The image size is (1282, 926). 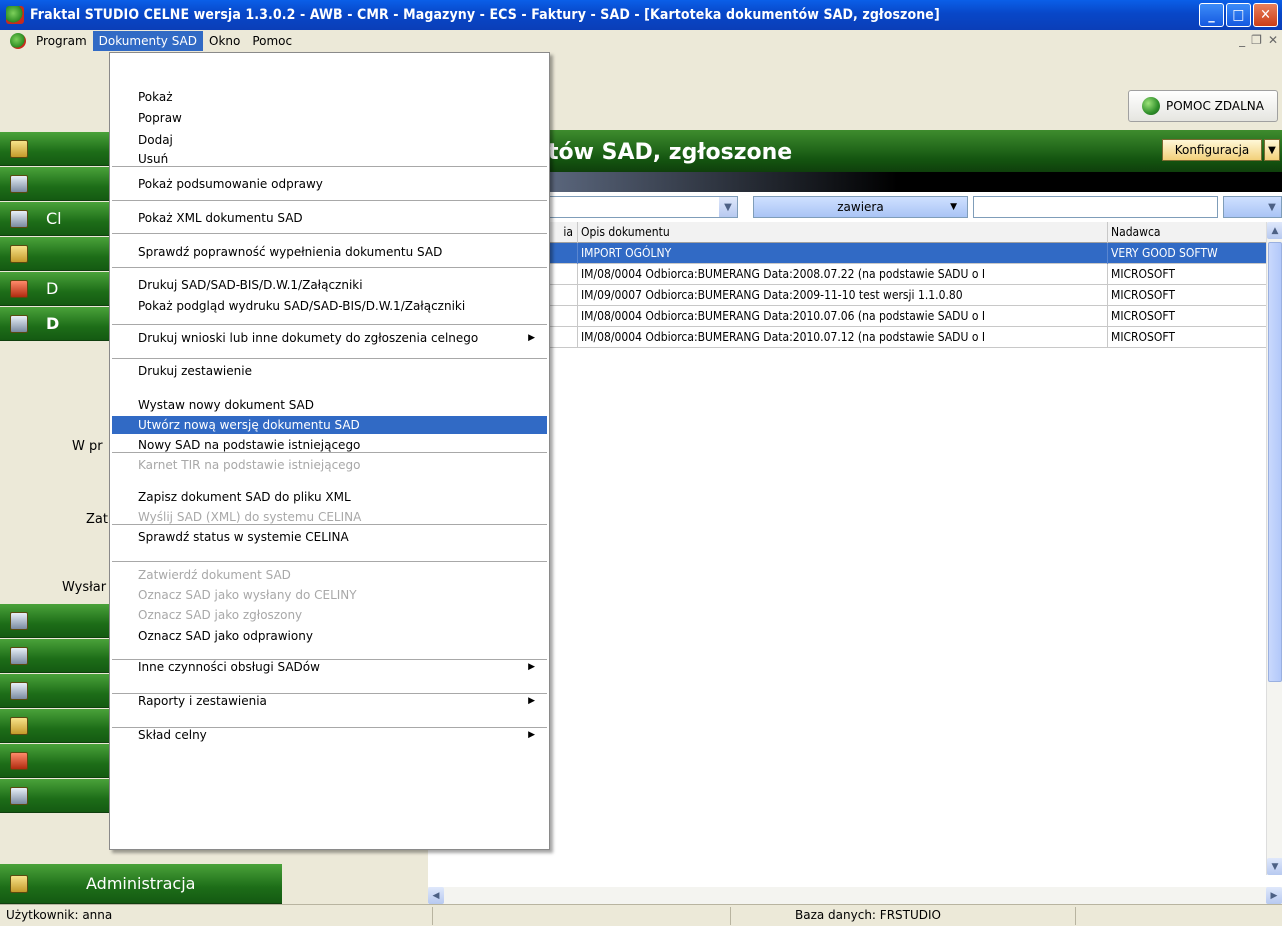 I want to click on menu-item-inne-czynnosci: Inne czynności obsługi SADów ▶, so click(x=329, y=667).